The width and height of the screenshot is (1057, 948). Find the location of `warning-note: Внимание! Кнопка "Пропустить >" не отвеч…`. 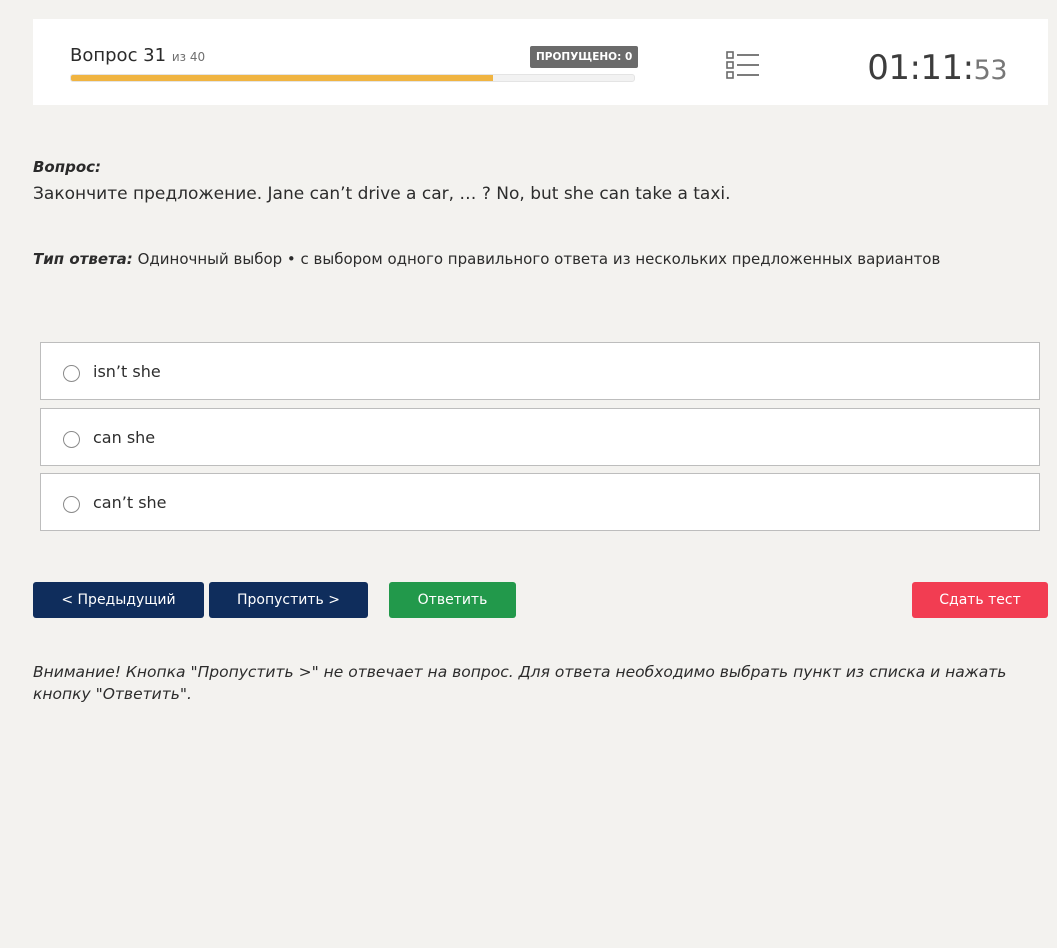

warning-note: Внимание! Кнопка "Пропустить >" не отвеч… is located at coordinates (520, 683).